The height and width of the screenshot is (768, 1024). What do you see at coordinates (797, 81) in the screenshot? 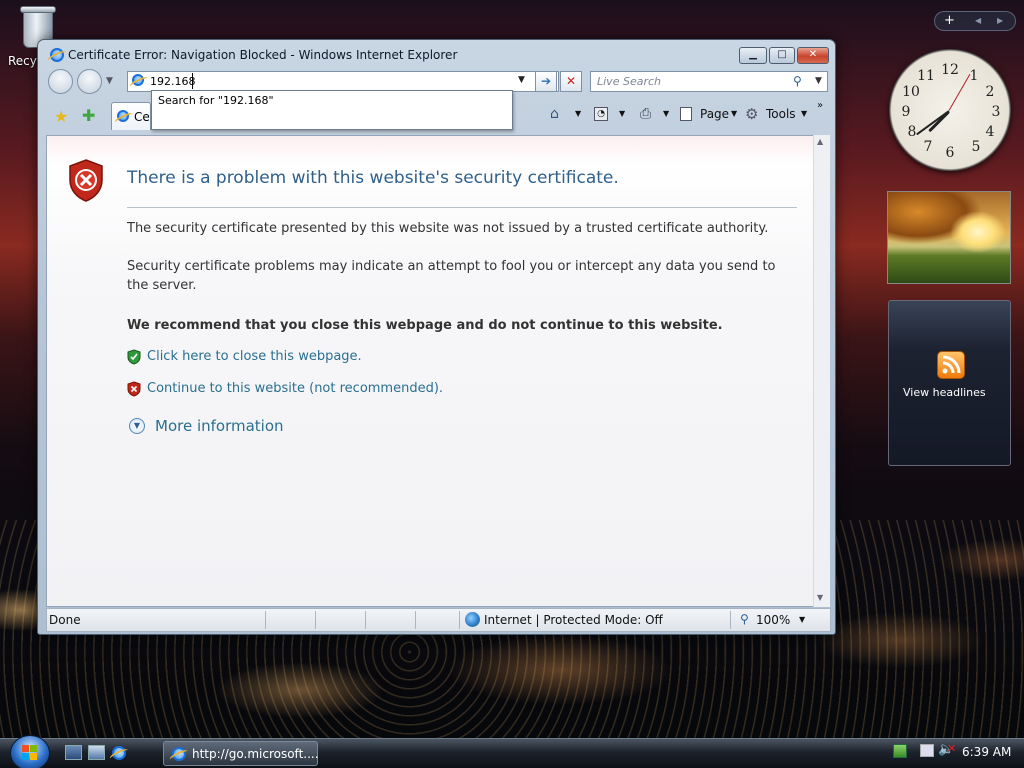
I see `search-icon: ⚲` at bounding box center [797, 81].